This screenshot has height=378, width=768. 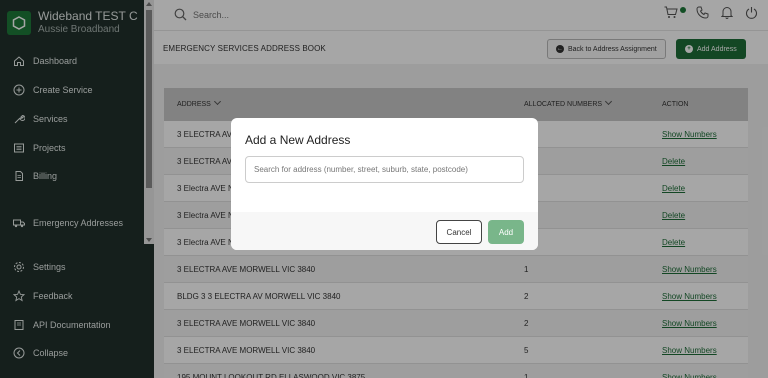 What do you see at coordinates (384, 169) in the screenshot?
I see `address-search-input` at bounding box center [384, 169].